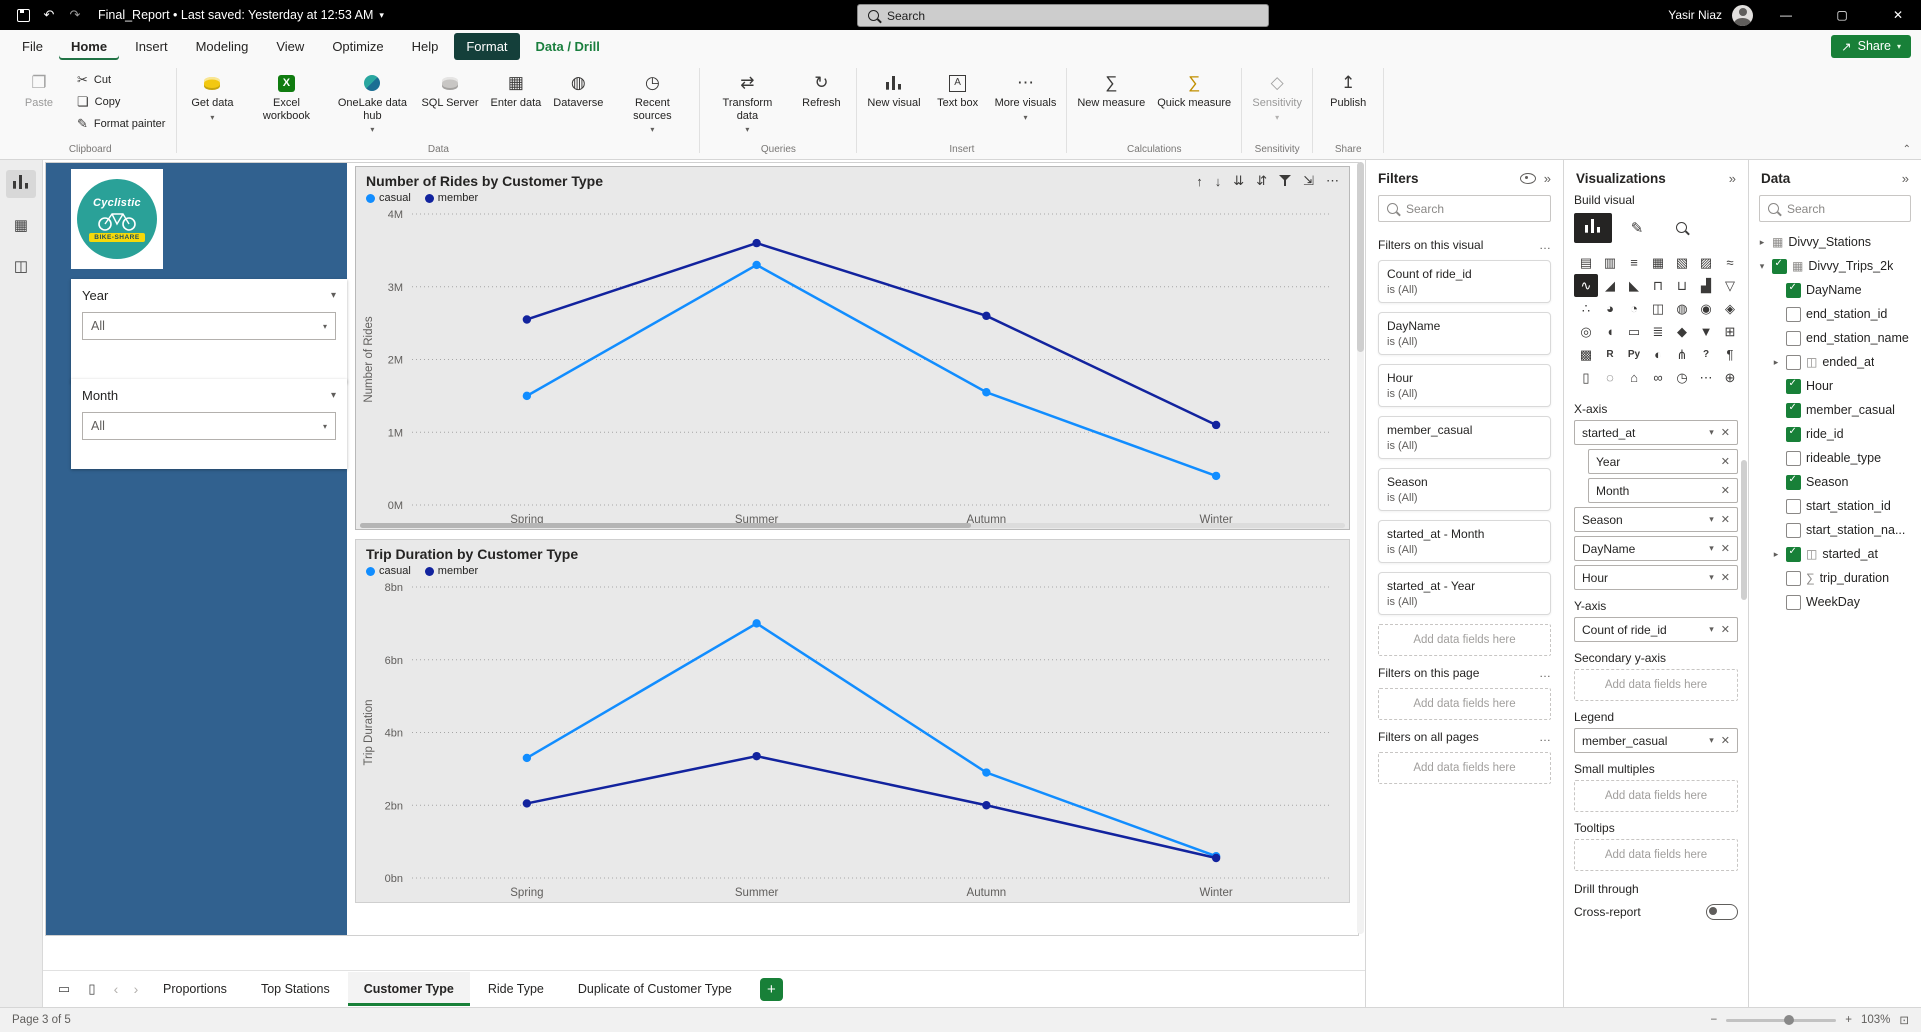  What do you see at coordinates (1682, 285) in the screenshot?
I see `line-and-clustered-column-chart-icon: ⊔` at bounding box center [1682, 285].